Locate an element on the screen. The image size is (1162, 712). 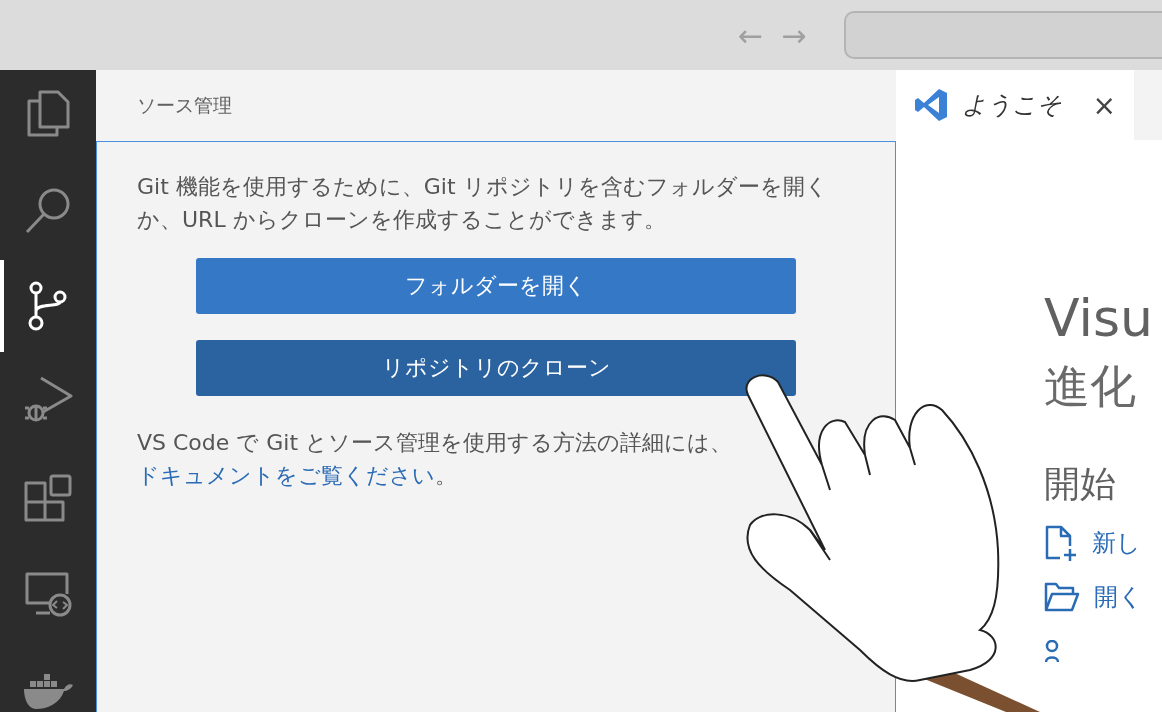
start-link: 新し is located at coordinates (1116, 543).